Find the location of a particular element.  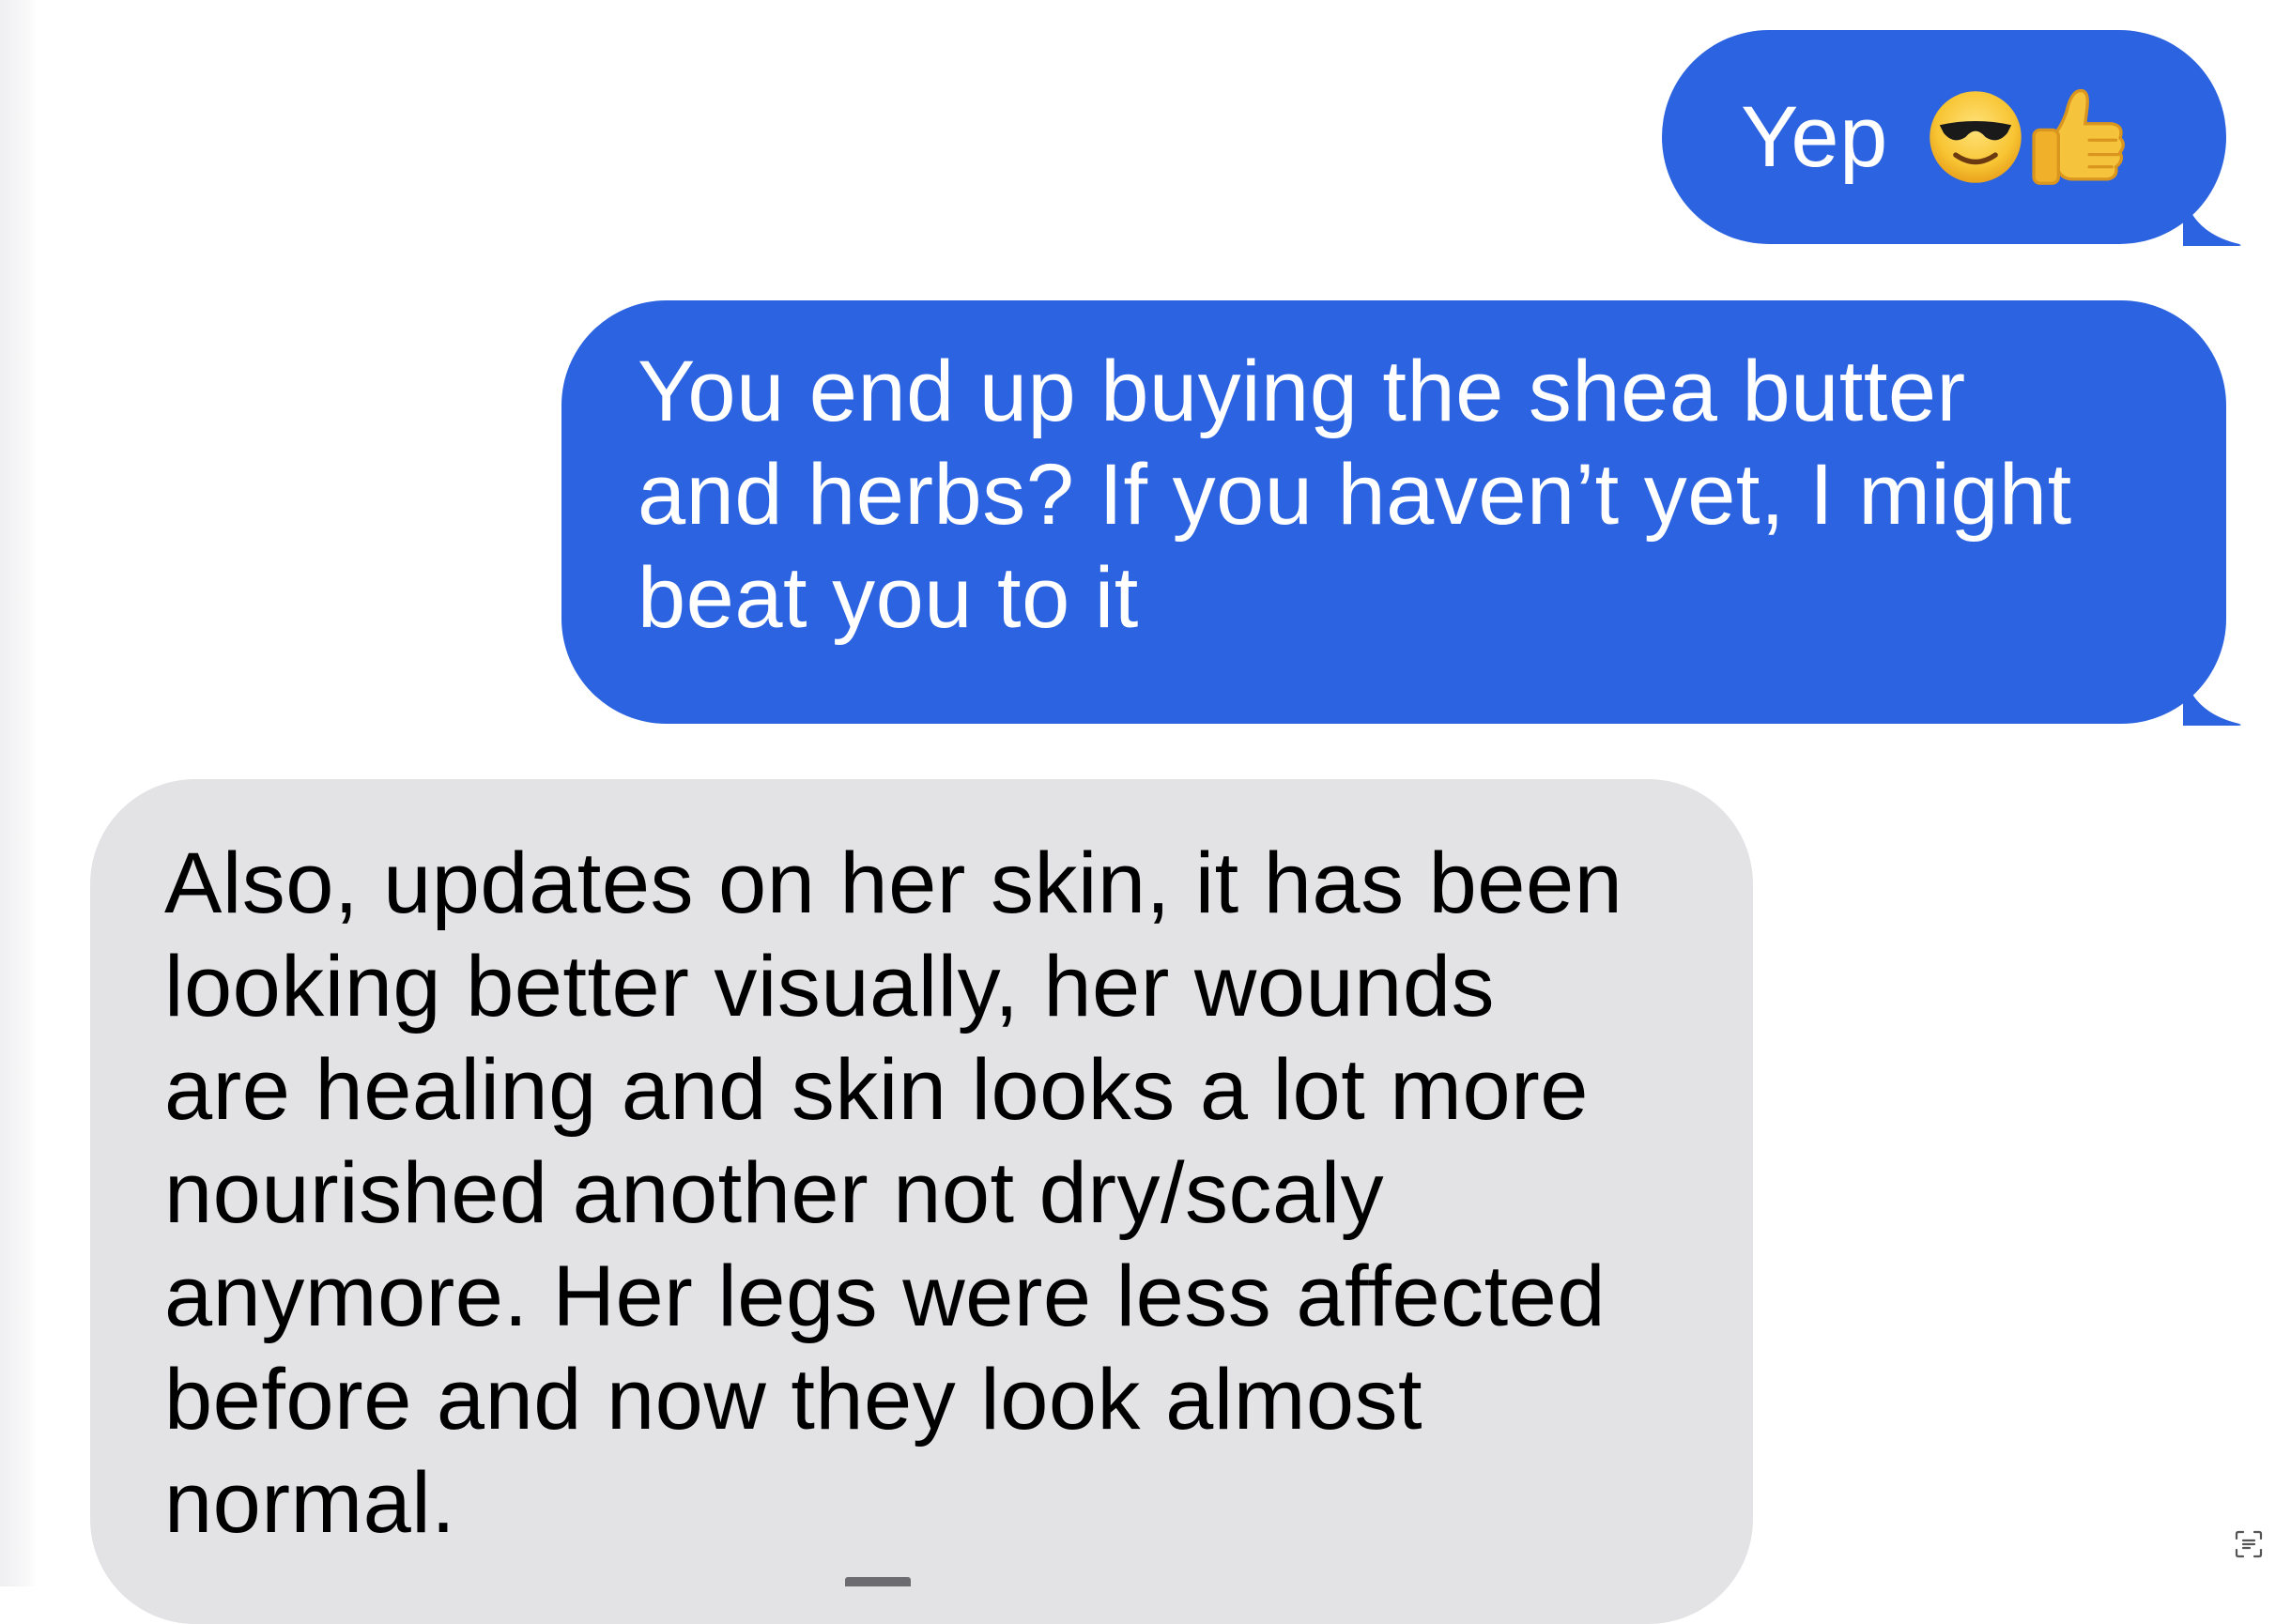

smiling-face-with-sunglasses-emoji is located at coordinates (1975, 137).